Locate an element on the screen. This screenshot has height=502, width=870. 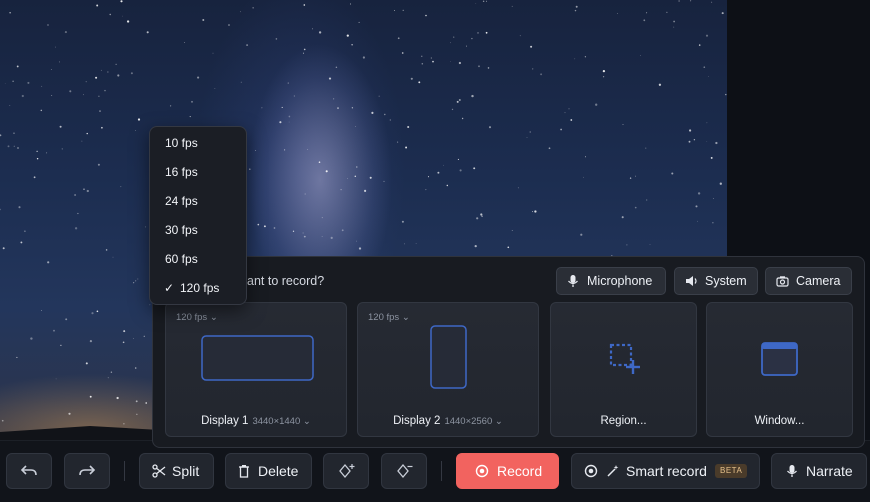
add-marker-icon is located at coordinates (347, 471).